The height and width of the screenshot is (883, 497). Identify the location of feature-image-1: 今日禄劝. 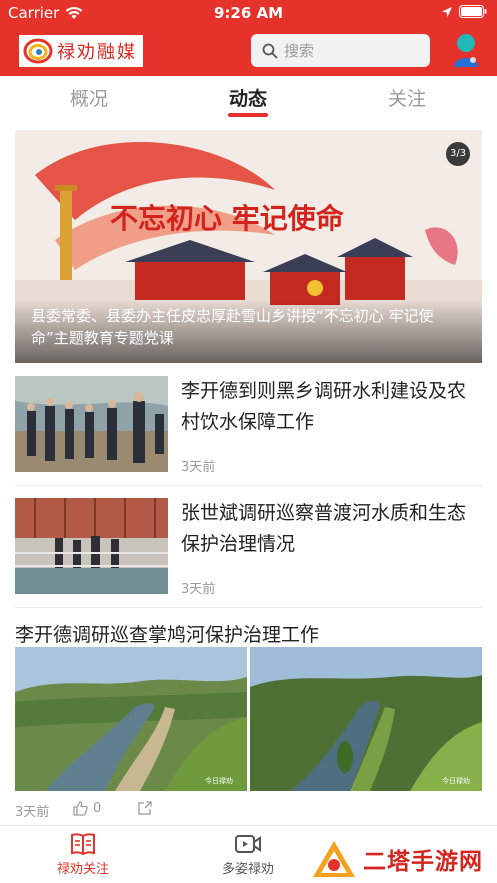
(131, 719).